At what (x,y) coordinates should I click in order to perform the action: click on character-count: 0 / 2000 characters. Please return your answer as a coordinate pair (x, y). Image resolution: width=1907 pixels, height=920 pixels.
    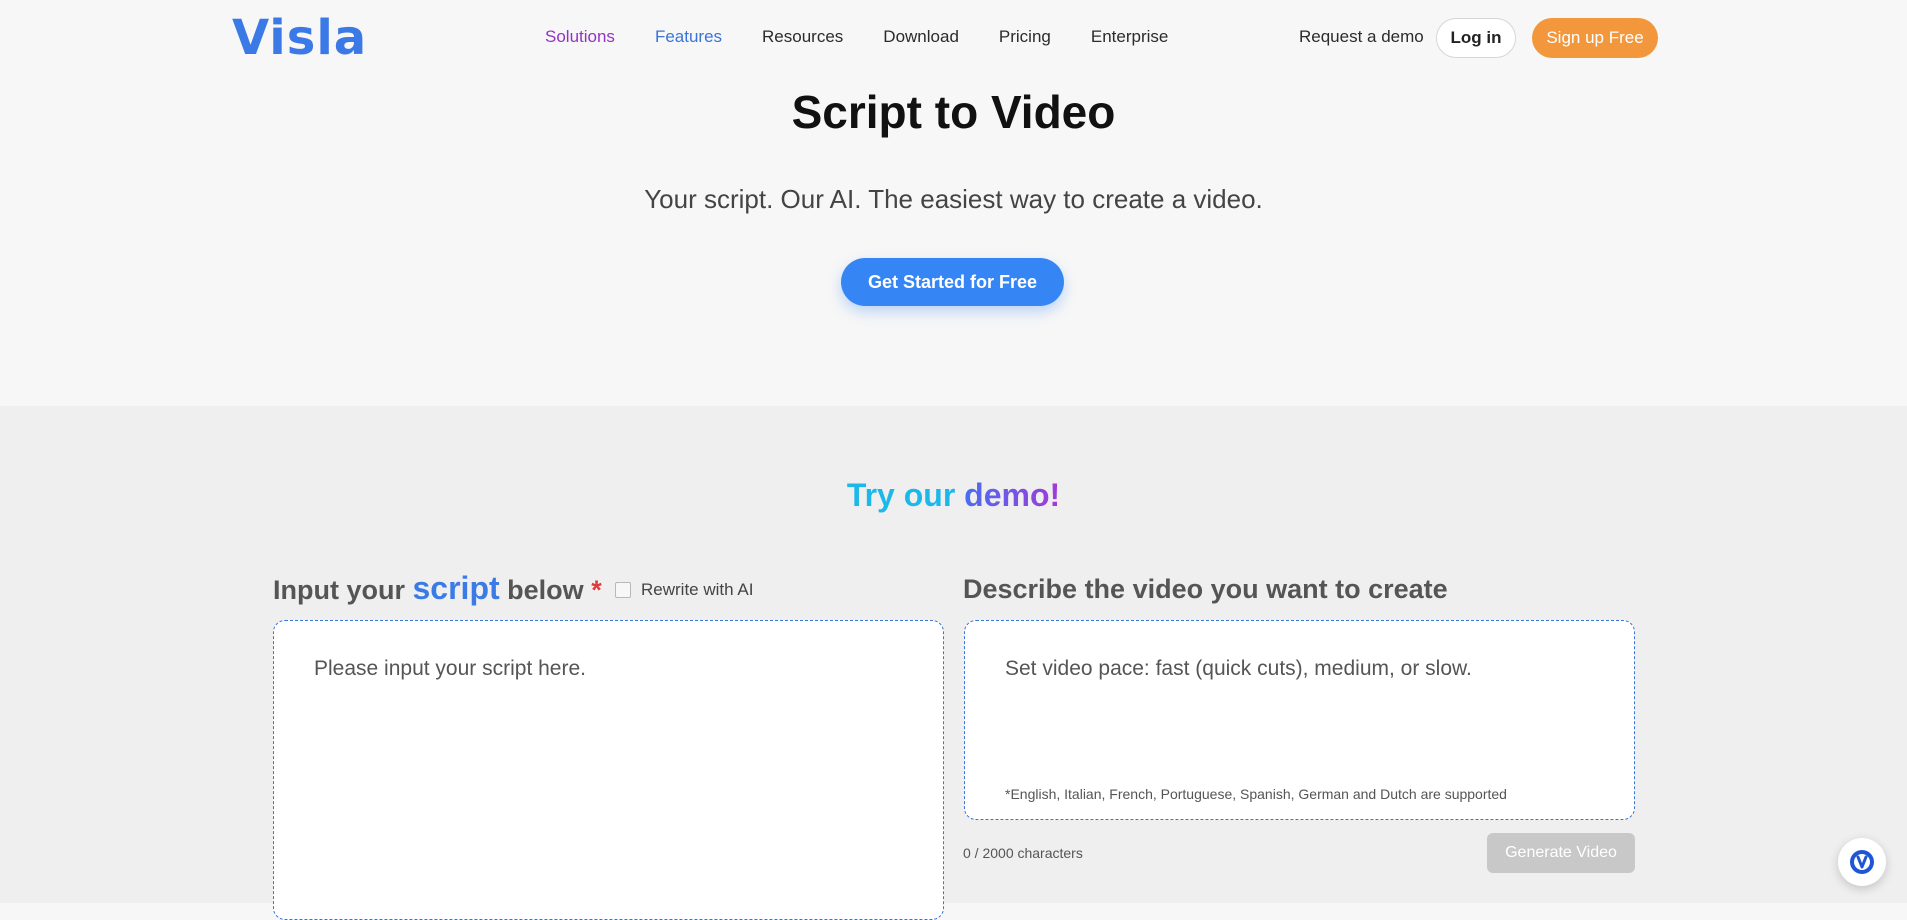
    Looking at the image, I should click on (1023, 853).